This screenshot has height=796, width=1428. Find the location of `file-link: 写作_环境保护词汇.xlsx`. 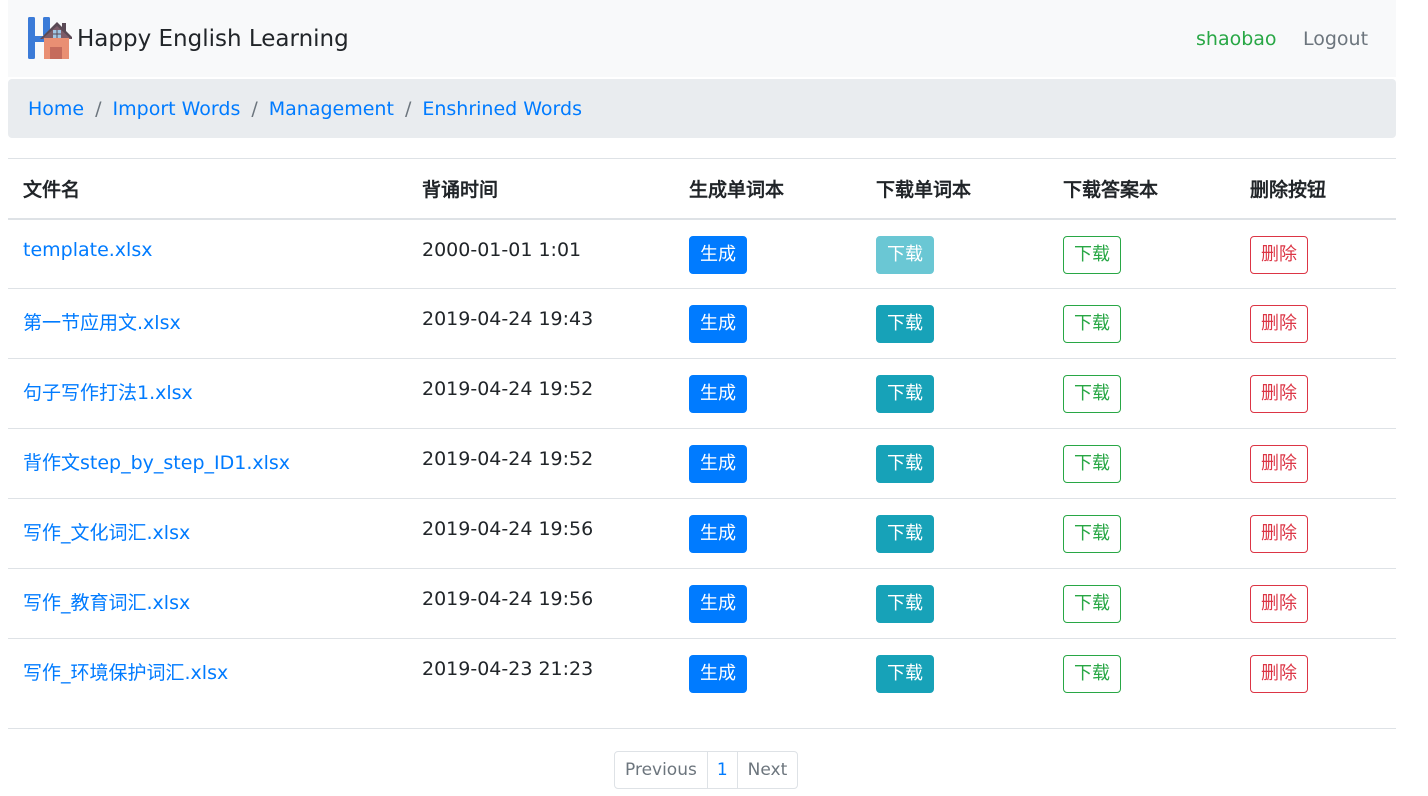

file-link: 写作_环境保护词汇.xlsx is located at coordinates (125, 673).